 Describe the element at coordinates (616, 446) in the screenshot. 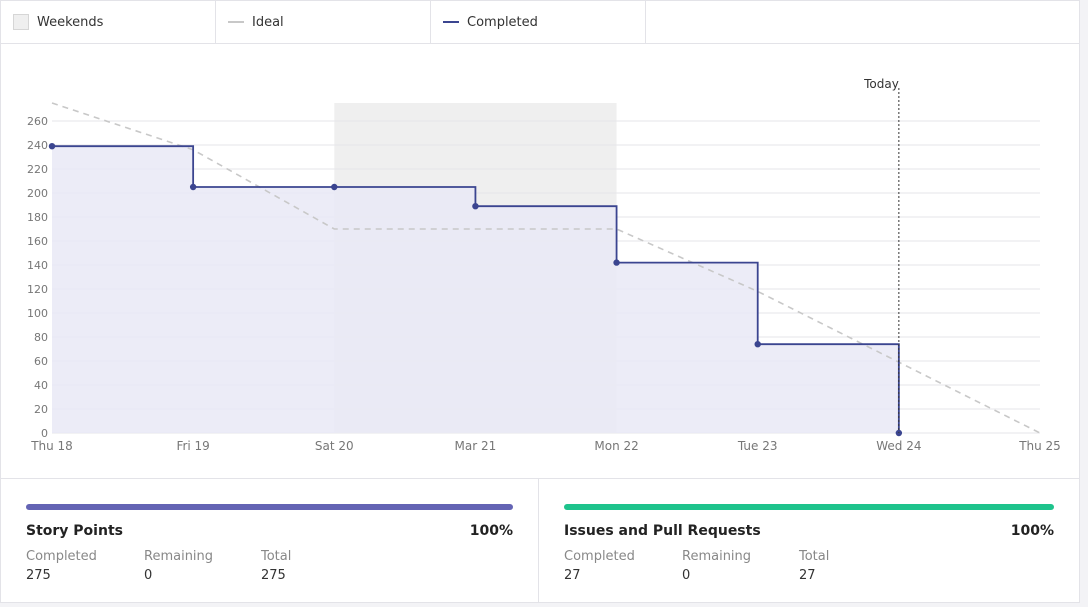

I see `x-tick-label: Mon 22` at that location.